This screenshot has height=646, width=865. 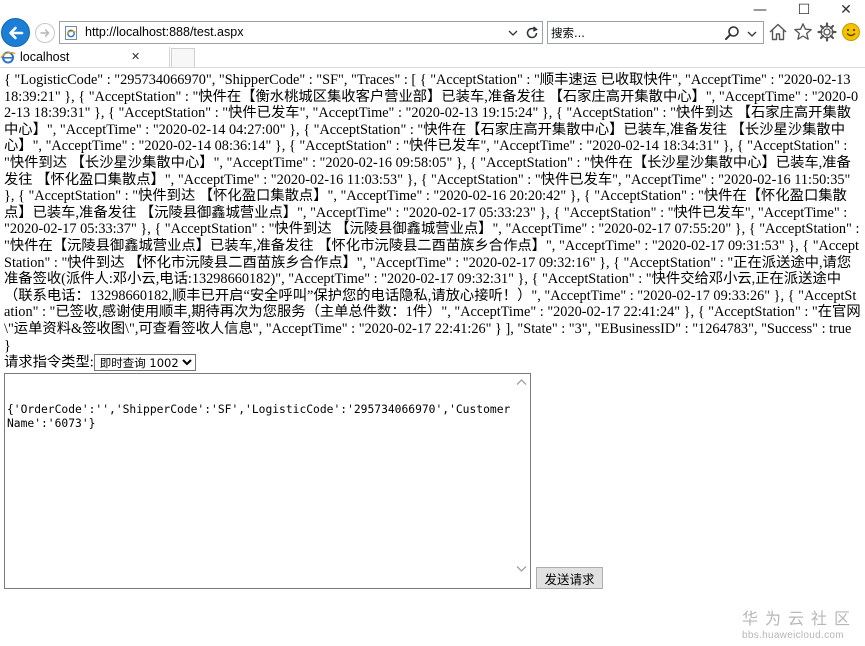 I want to click on watermark: 华为云社区 bbs.huaweicloud.com, so click(x=799, y=623).